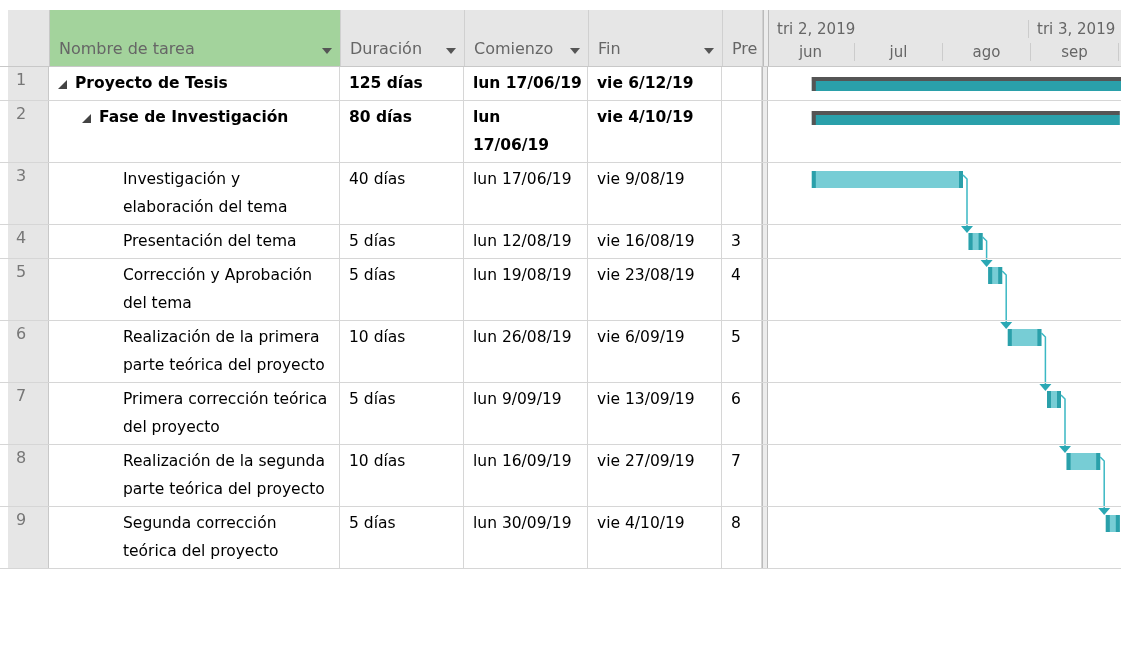  I want to click on month-label: jul, so click(899, 52).